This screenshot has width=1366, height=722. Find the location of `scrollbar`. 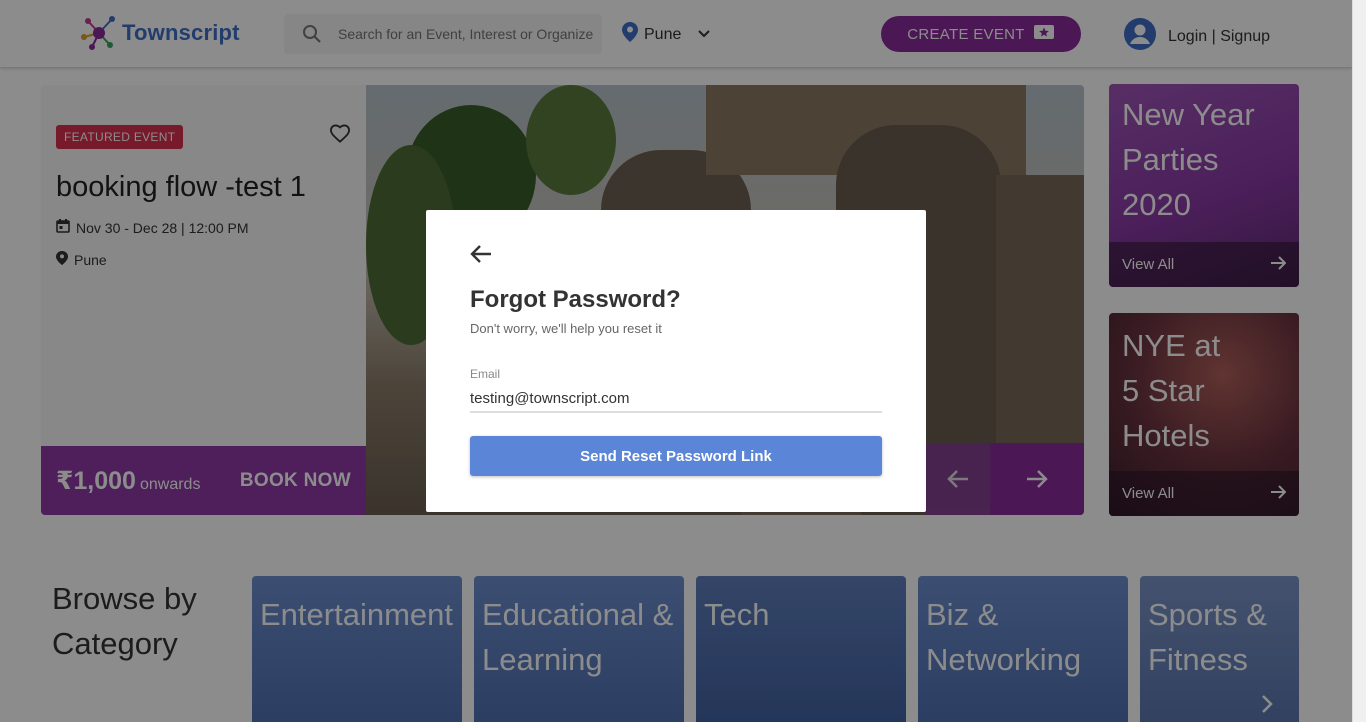

scrollbar is located at coordinates (1359, 361).